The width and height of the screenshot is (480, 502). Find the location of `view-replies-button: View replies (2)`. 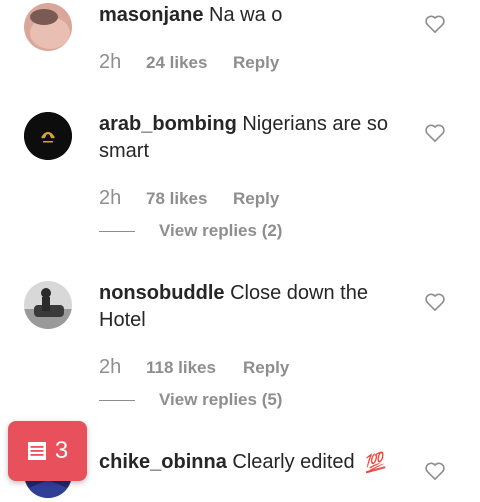

view-replies-button: View replies (2) is located at coordinates (190, 231).